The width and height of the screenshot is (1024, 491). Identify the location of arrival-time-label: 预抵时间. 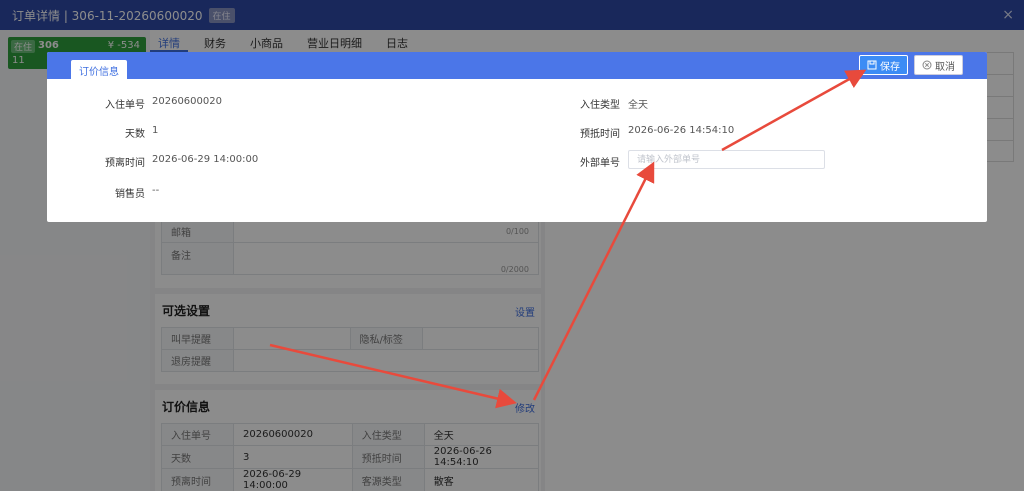
(600, 134).